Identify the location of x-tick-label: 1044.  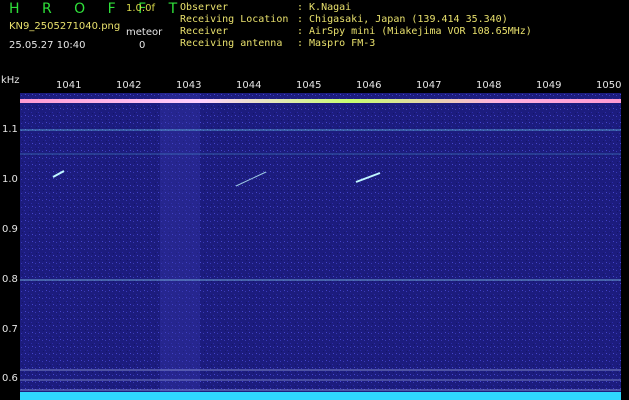
(249, 85).